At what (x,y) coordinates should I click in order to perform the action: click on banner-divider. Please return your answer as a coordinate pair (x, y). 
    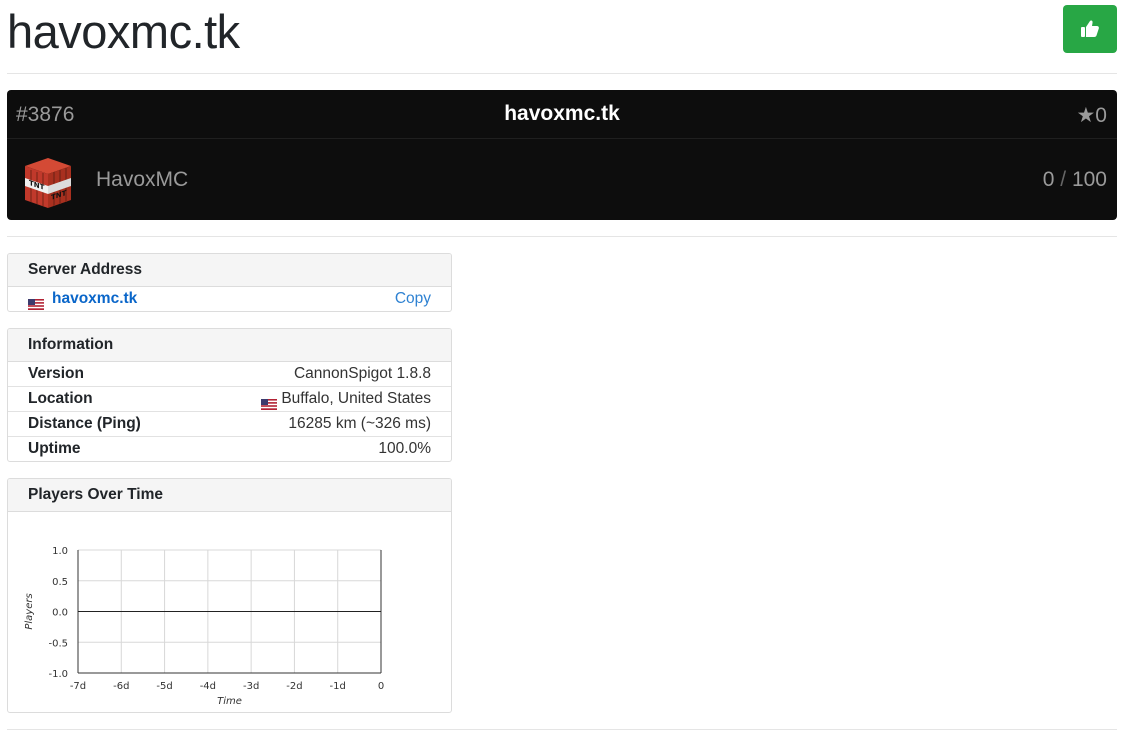
    Looking at the image, I should click on (562, 236).